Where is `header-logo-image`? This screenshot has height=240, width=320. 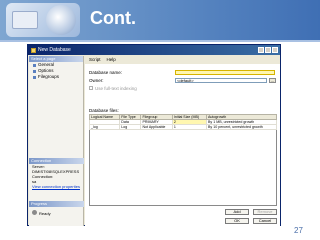
header-logo-image is located at coordinates (43, 20).